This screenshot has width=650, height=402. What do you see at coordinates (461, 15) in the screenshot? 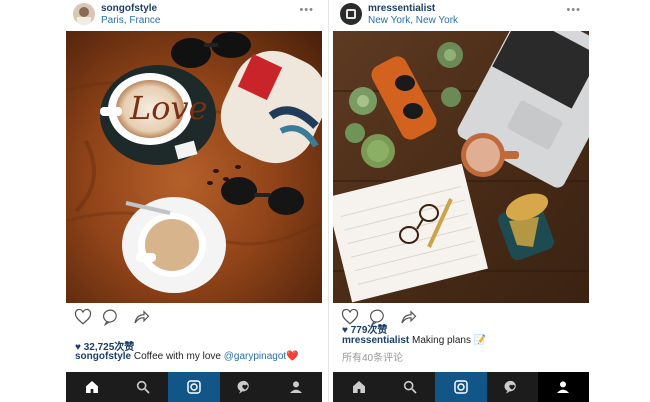
I see `post-header: mressentialist New York, New York •••` at bounding box center [461, 15].